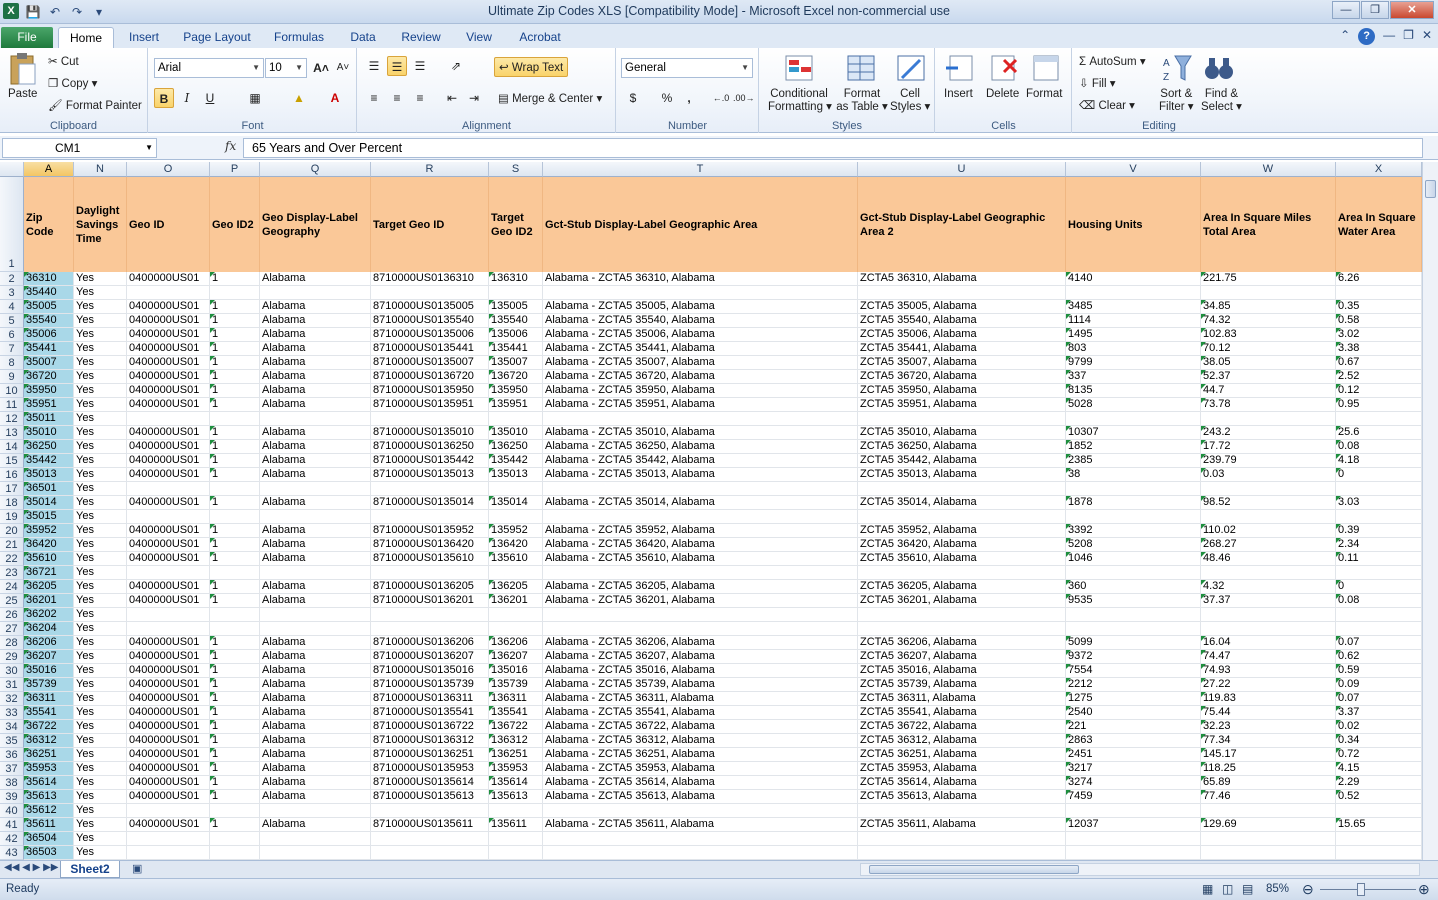  I want to click on row-header: 15, so click(12, 461).